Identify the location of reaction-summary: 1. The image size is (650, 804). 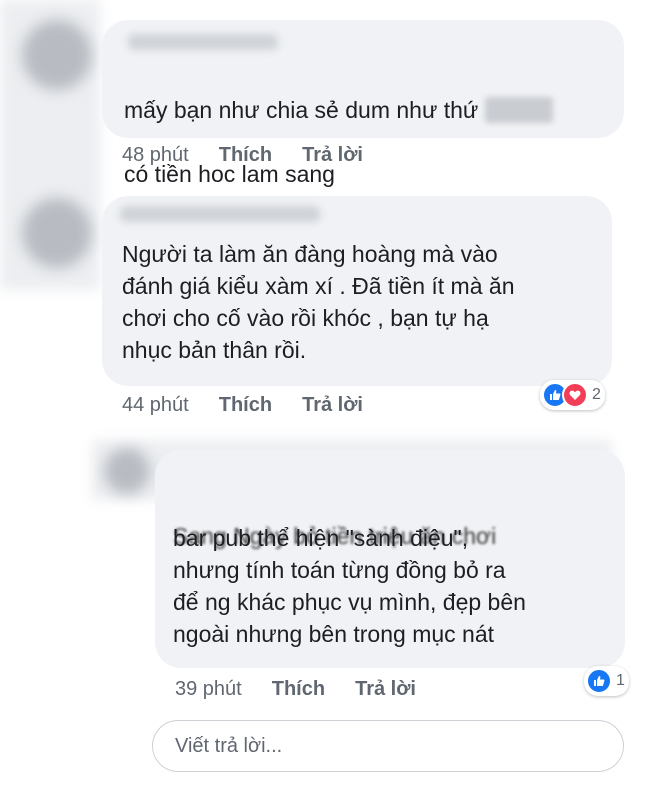
(606, 681).